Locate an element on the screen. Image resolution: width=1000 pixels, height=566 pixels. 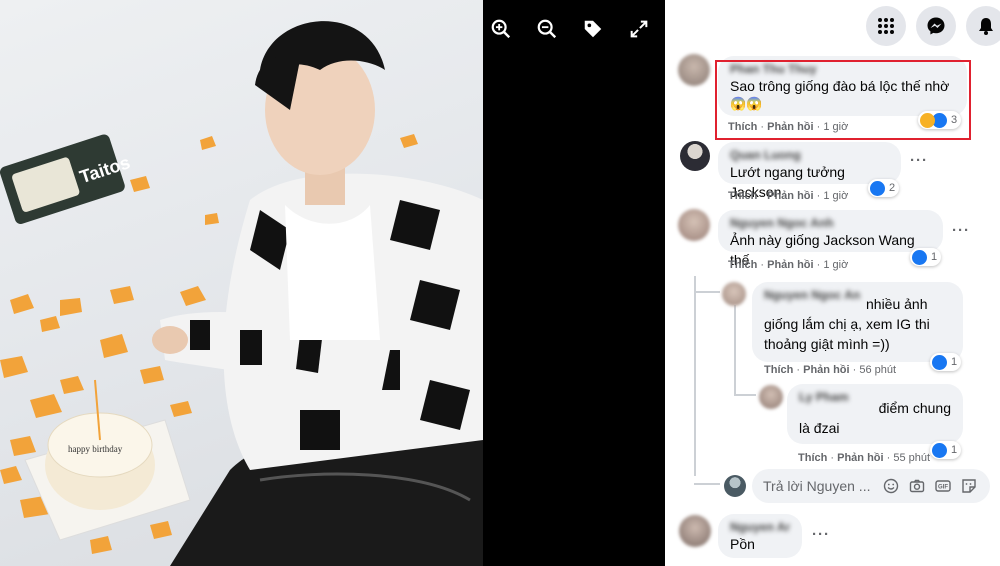
reply-time: 55 phút is located at coordinates (911, 458).